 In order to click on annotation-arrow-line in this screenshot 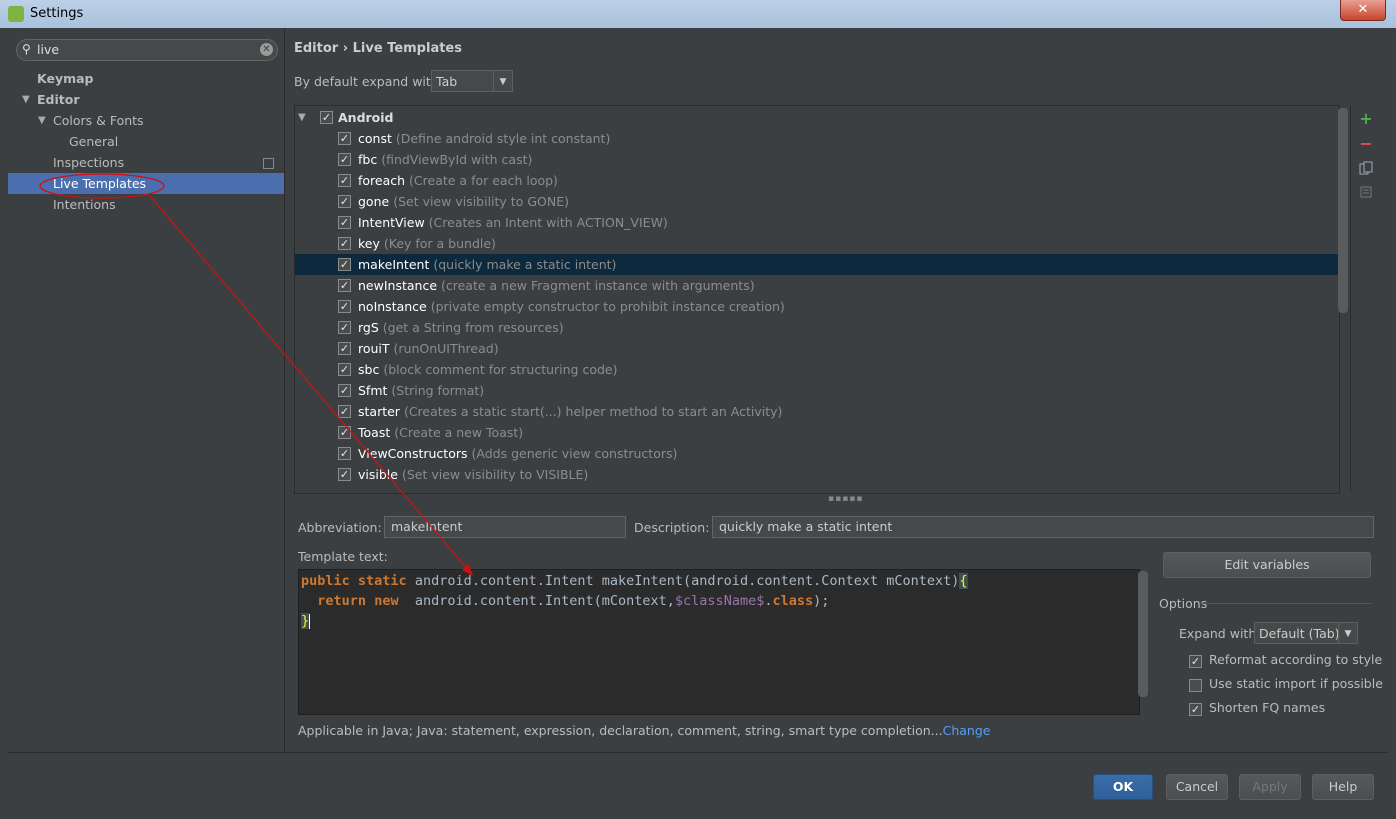, I will do `click(310, 384)`.